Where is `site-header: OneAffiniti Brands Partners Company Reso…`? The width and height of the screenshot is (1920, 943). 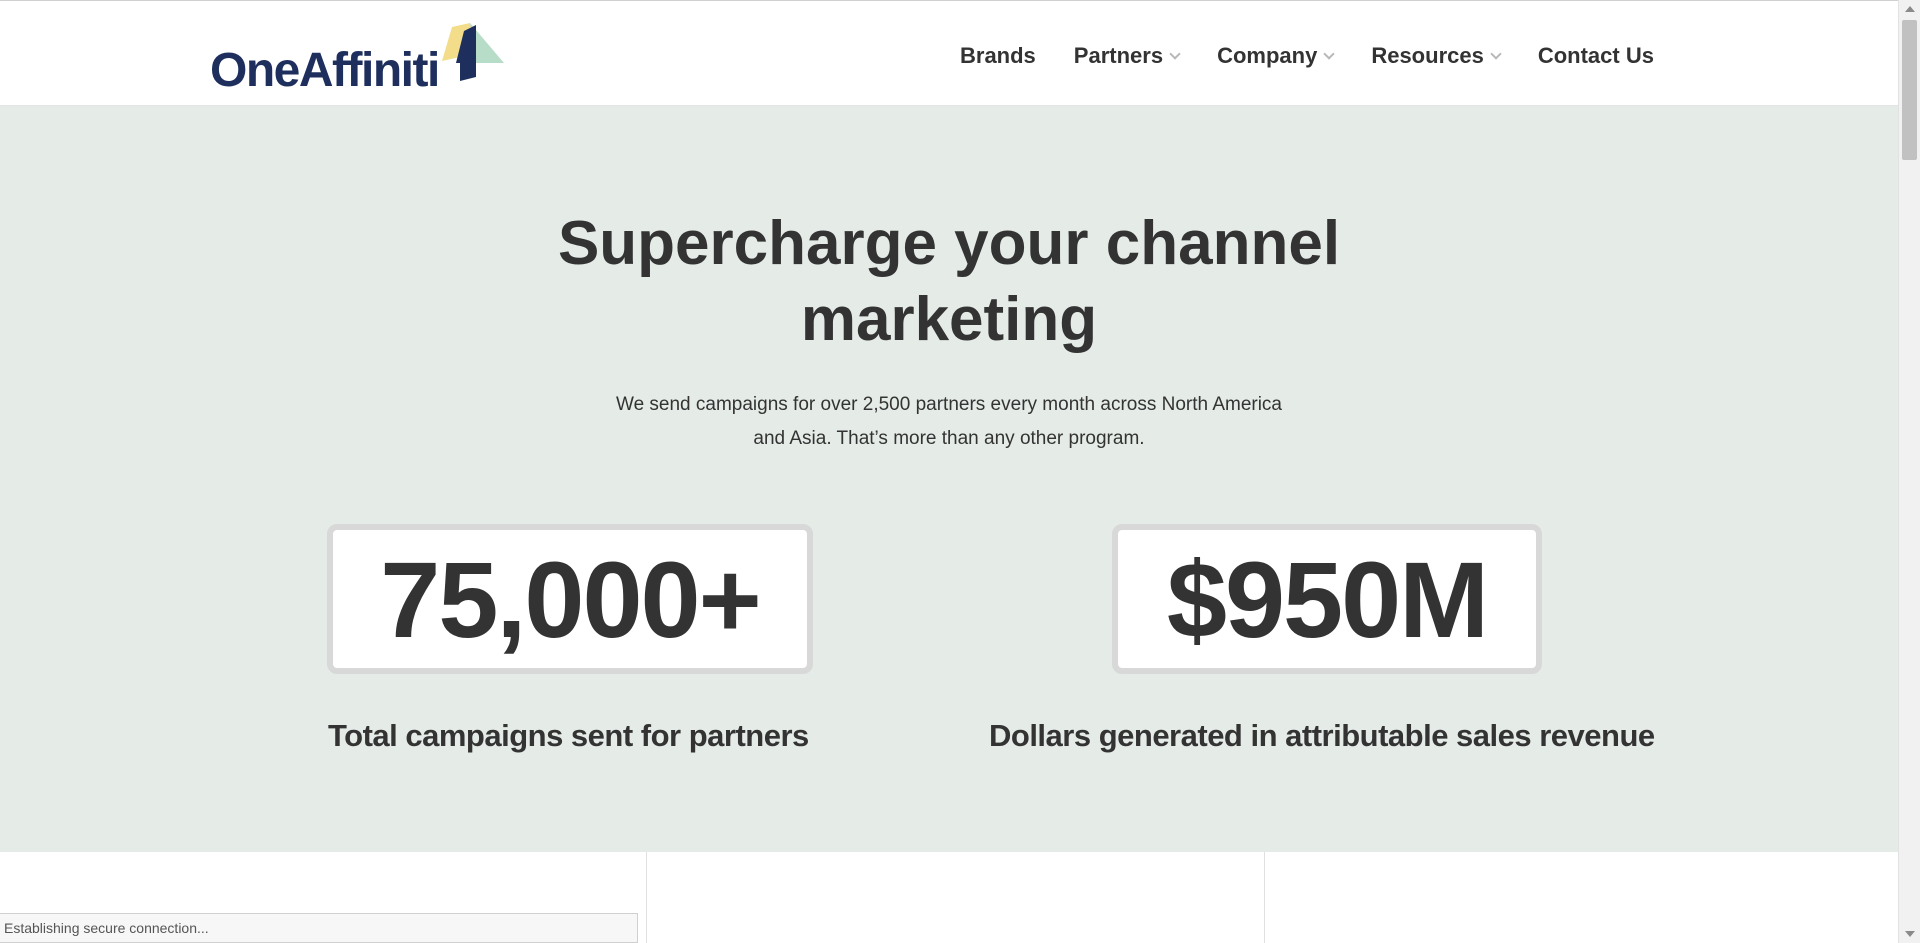
site-header: OneAffiniti Brands Partners Company Reso… is located at coordinates (949, 53).